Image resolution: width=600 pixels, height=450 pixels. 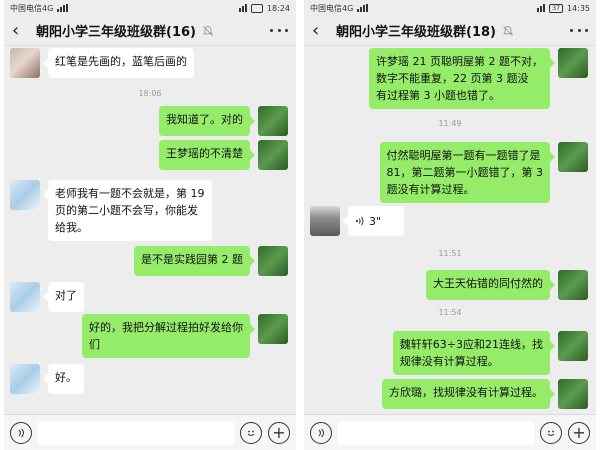 I want to click on message-bubble: 好的，我把分解过程拍好发给你 们, so click(x=168, y=336).